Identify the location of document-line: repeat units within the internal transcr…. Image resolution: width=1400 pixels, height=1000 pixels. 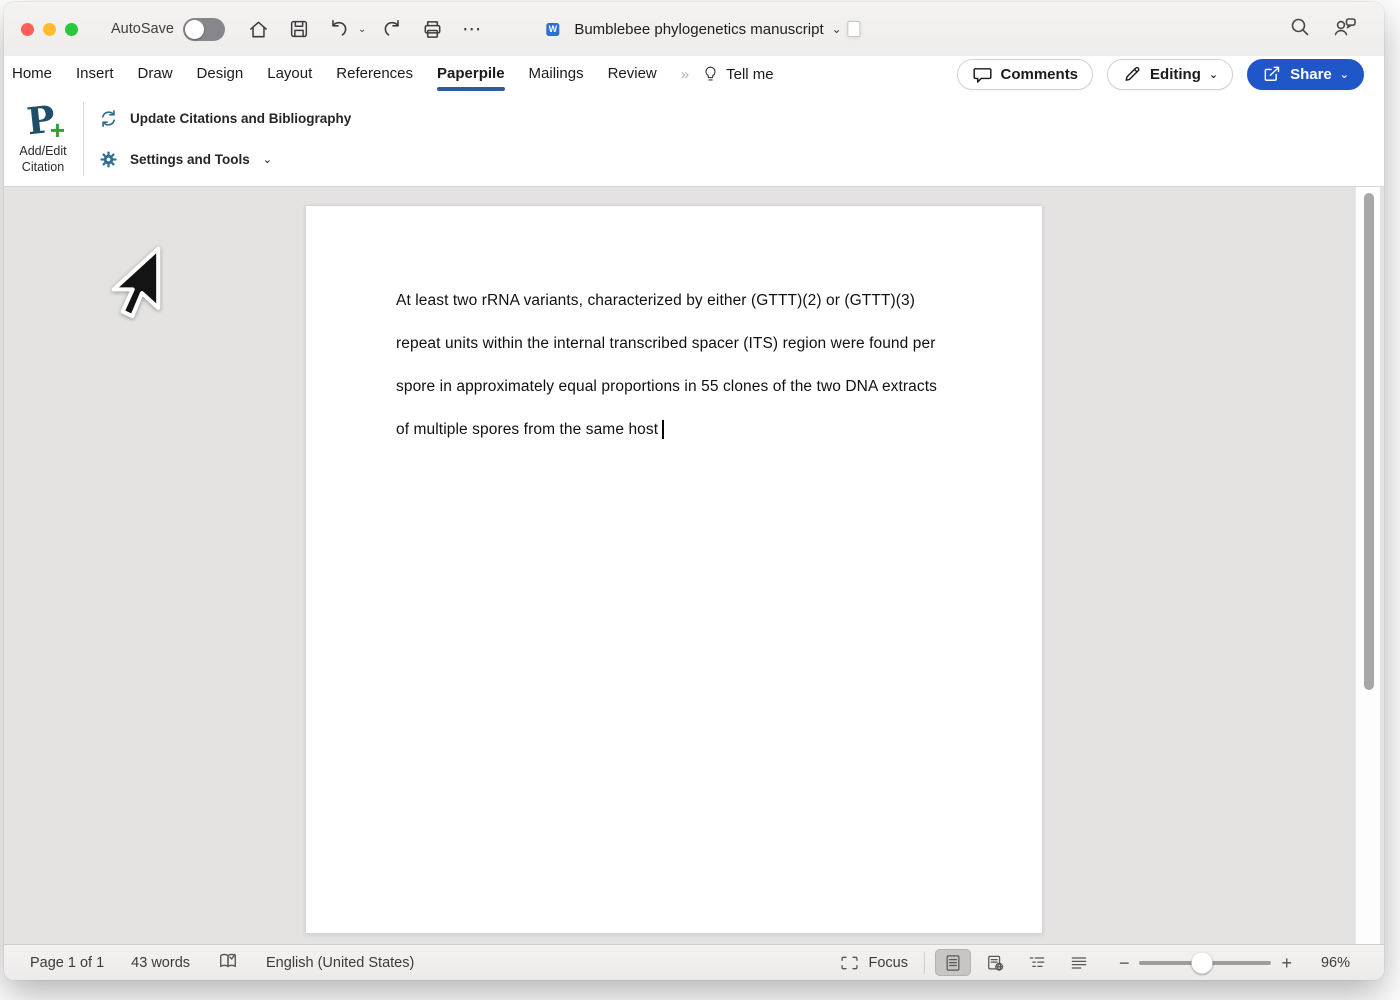
(666, 343).